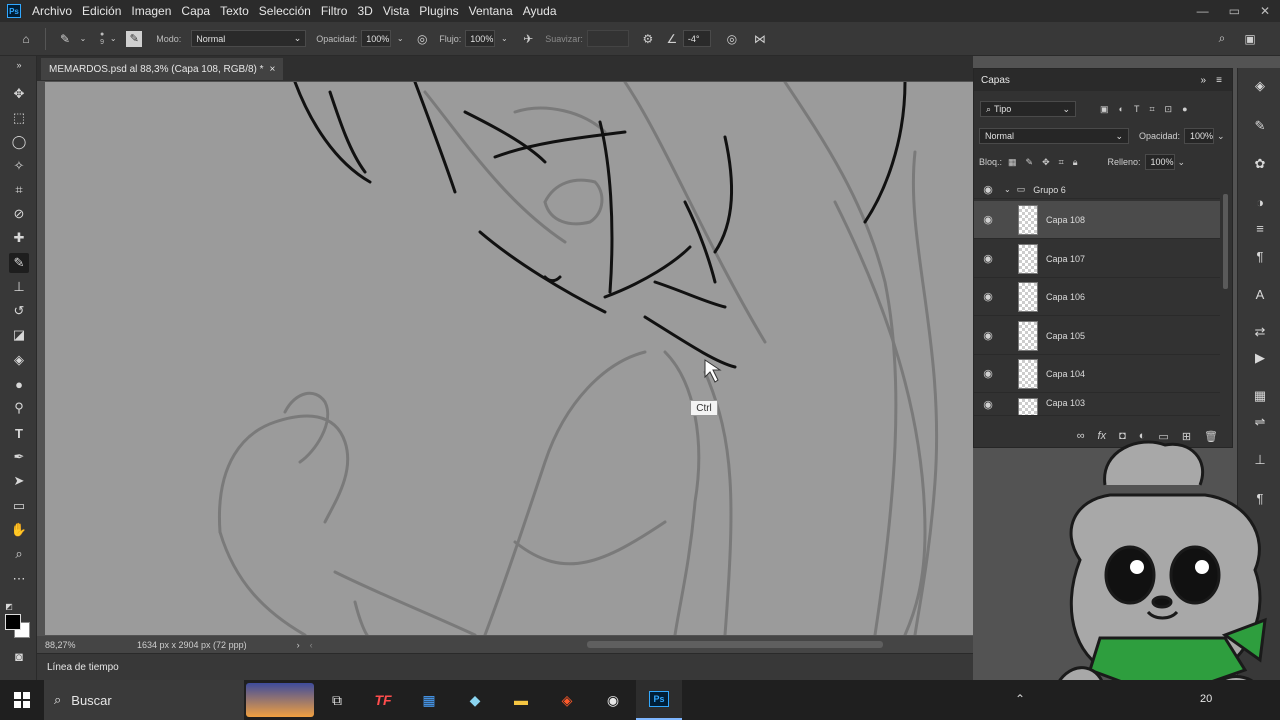 The height and width of the screenshot is (720, 1280). What do you see at coordinates (383, 700) in the screenshot?
I see `tf-app-icon: TF` at bounding box center [383, 700].